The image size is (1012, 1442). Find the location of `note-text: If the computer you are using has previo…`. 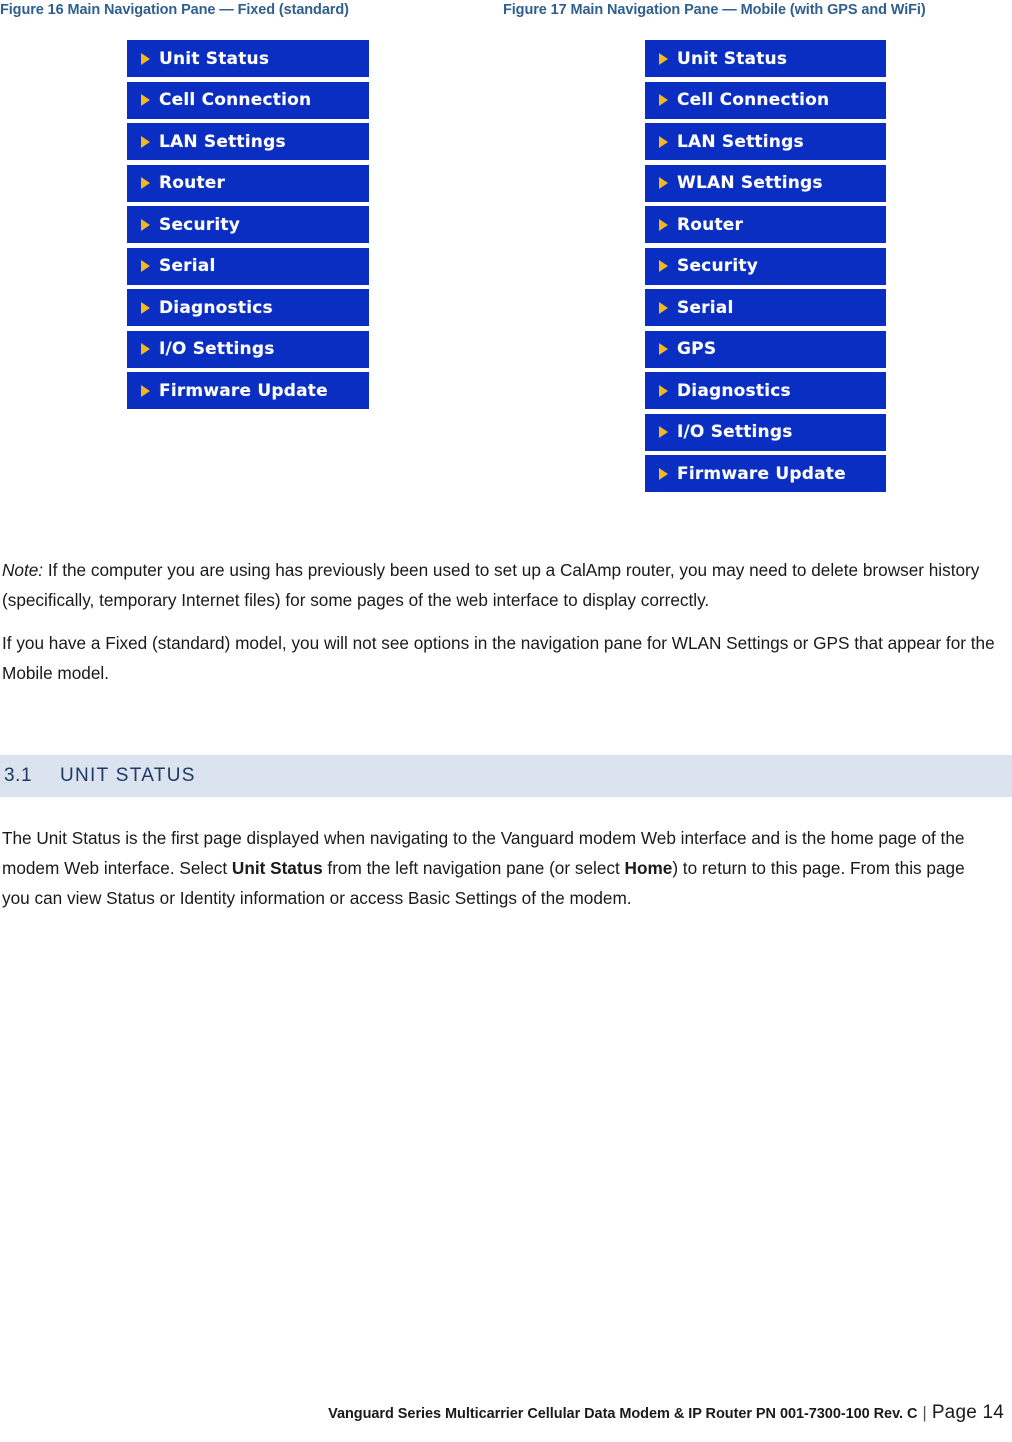

note-text: If the computer you are using has previo… is located at coordinates (491, 585).